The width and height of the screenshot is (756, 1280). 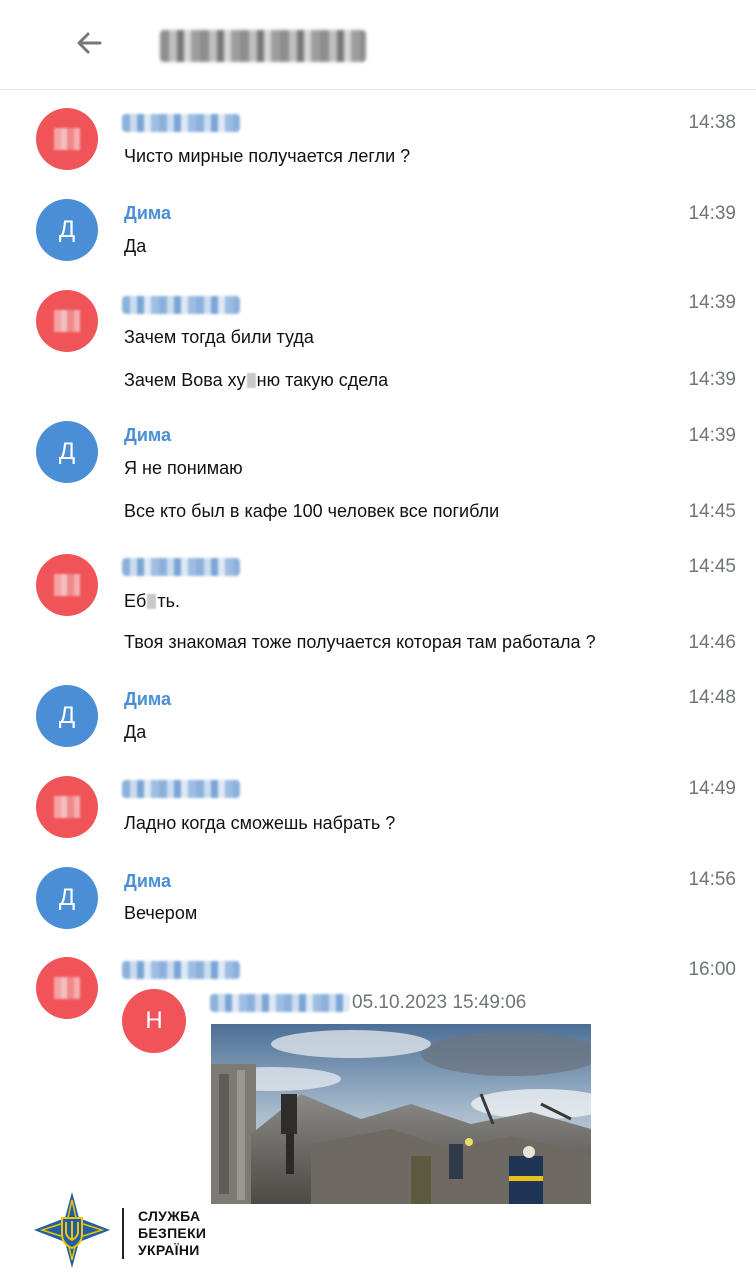 I want to click on sbu-line-1: СЛУЖБА, so click(x=169, y=1216).